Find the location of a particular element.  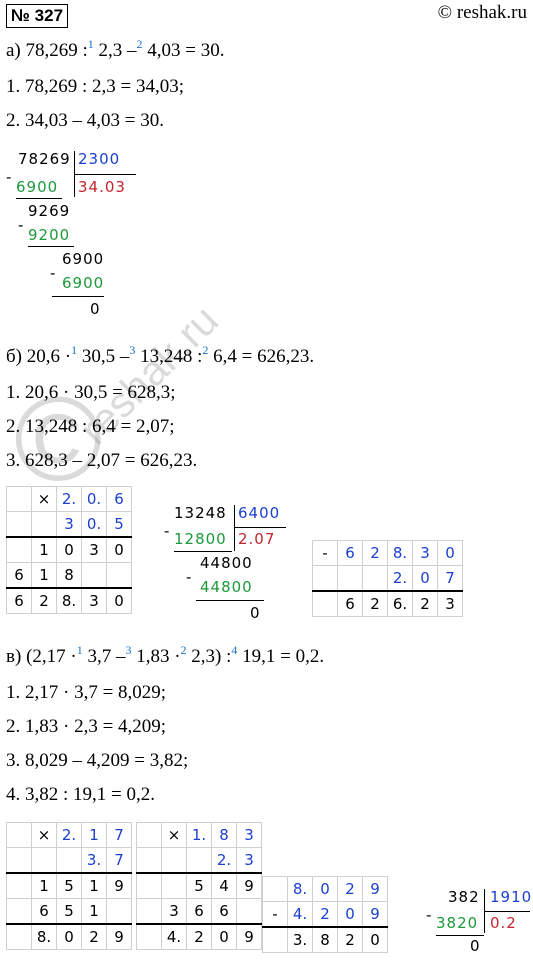

divisor: 2300 is located at coordinates (99, 159).